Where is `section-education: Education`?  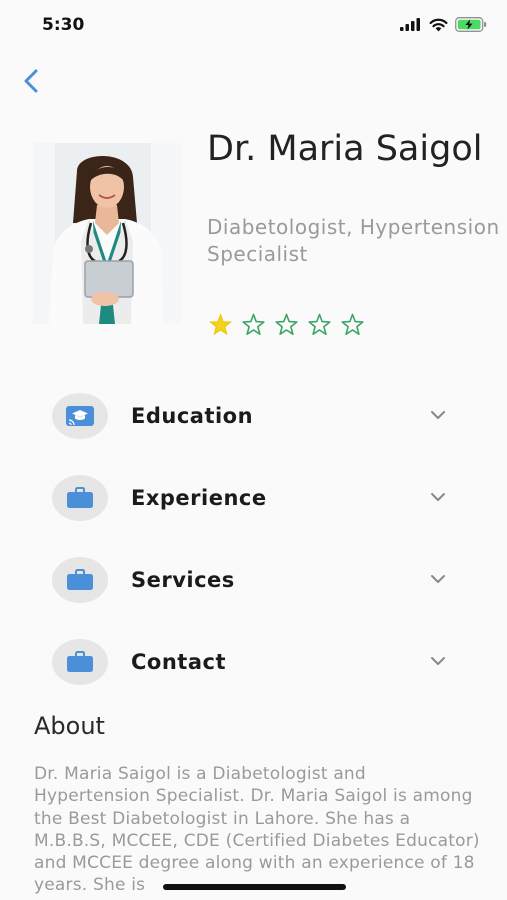
section-education: Education is located at coordinates (252, 418).